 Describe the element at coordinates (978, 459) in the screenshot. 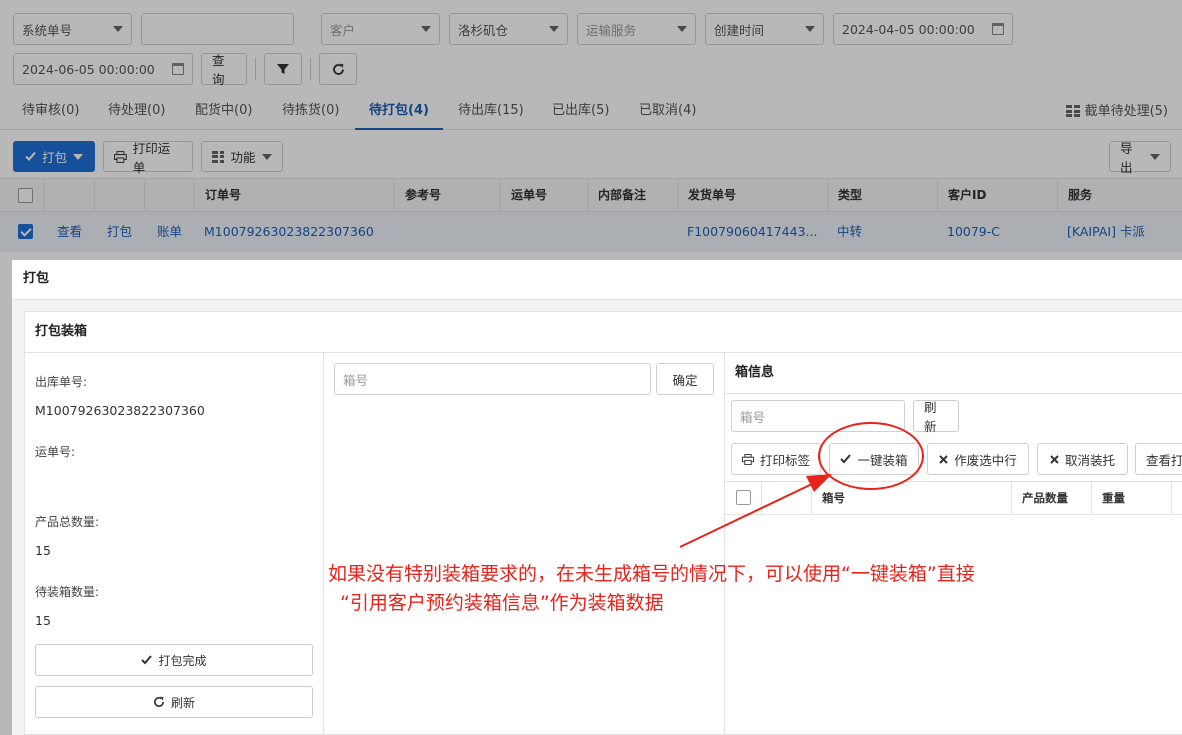

I see `void-selected-button: 作废选中行` at that location.